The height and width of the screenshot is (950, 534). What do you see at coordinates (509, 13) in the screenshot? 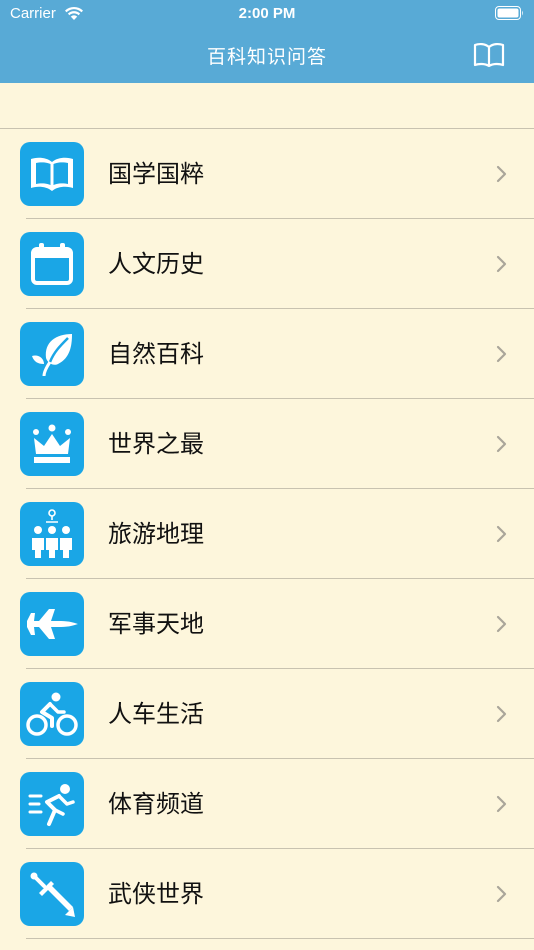
I see `battery-icon` at bounding box center [509, 13].